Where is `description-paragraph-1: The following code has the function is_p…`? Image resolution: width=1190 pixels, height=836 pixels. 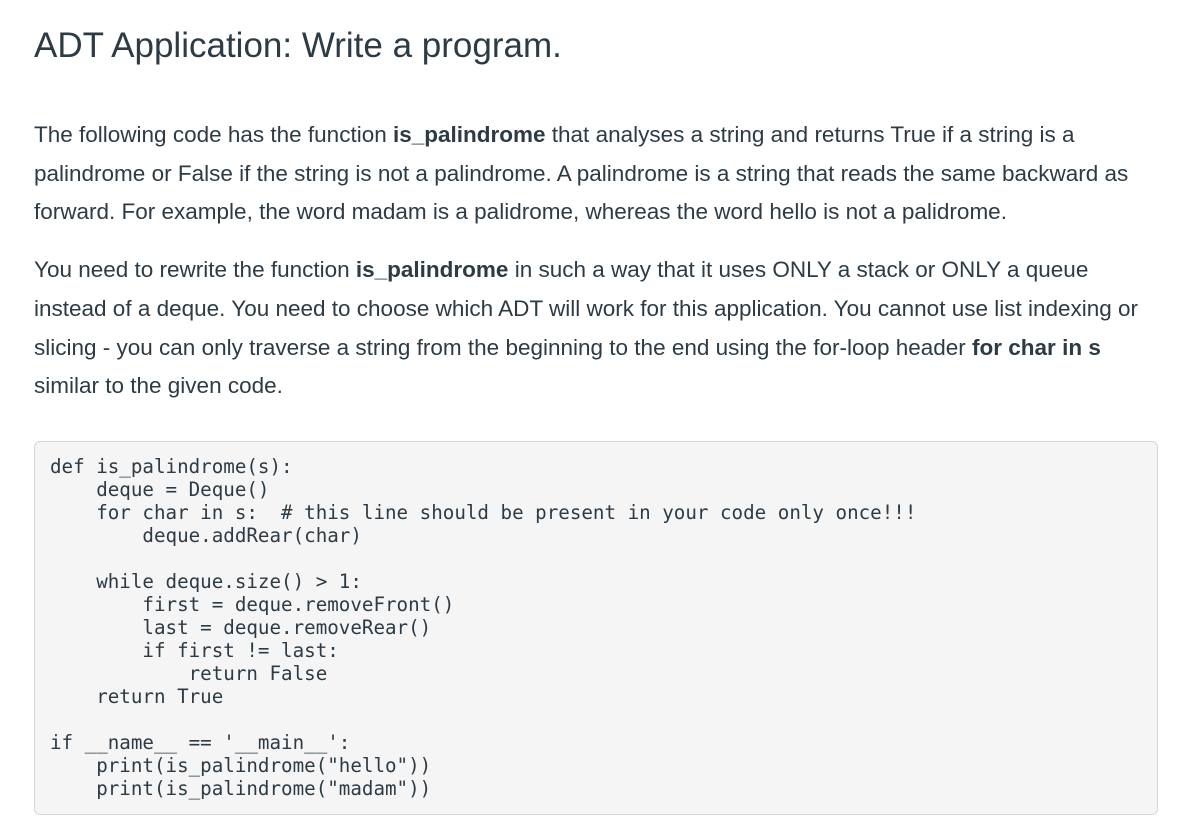
description-paragraph-1: The following code has the function is_p… is located at coordinates (597, 174).